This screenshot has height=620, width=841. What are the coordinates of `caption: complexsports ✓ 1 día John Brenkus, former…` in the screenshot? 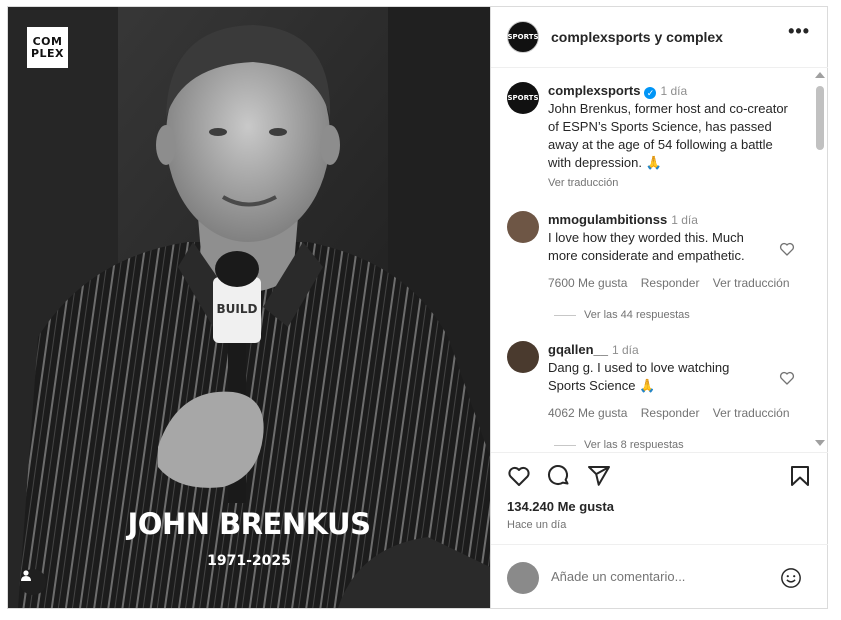 It's located at (673, 137).